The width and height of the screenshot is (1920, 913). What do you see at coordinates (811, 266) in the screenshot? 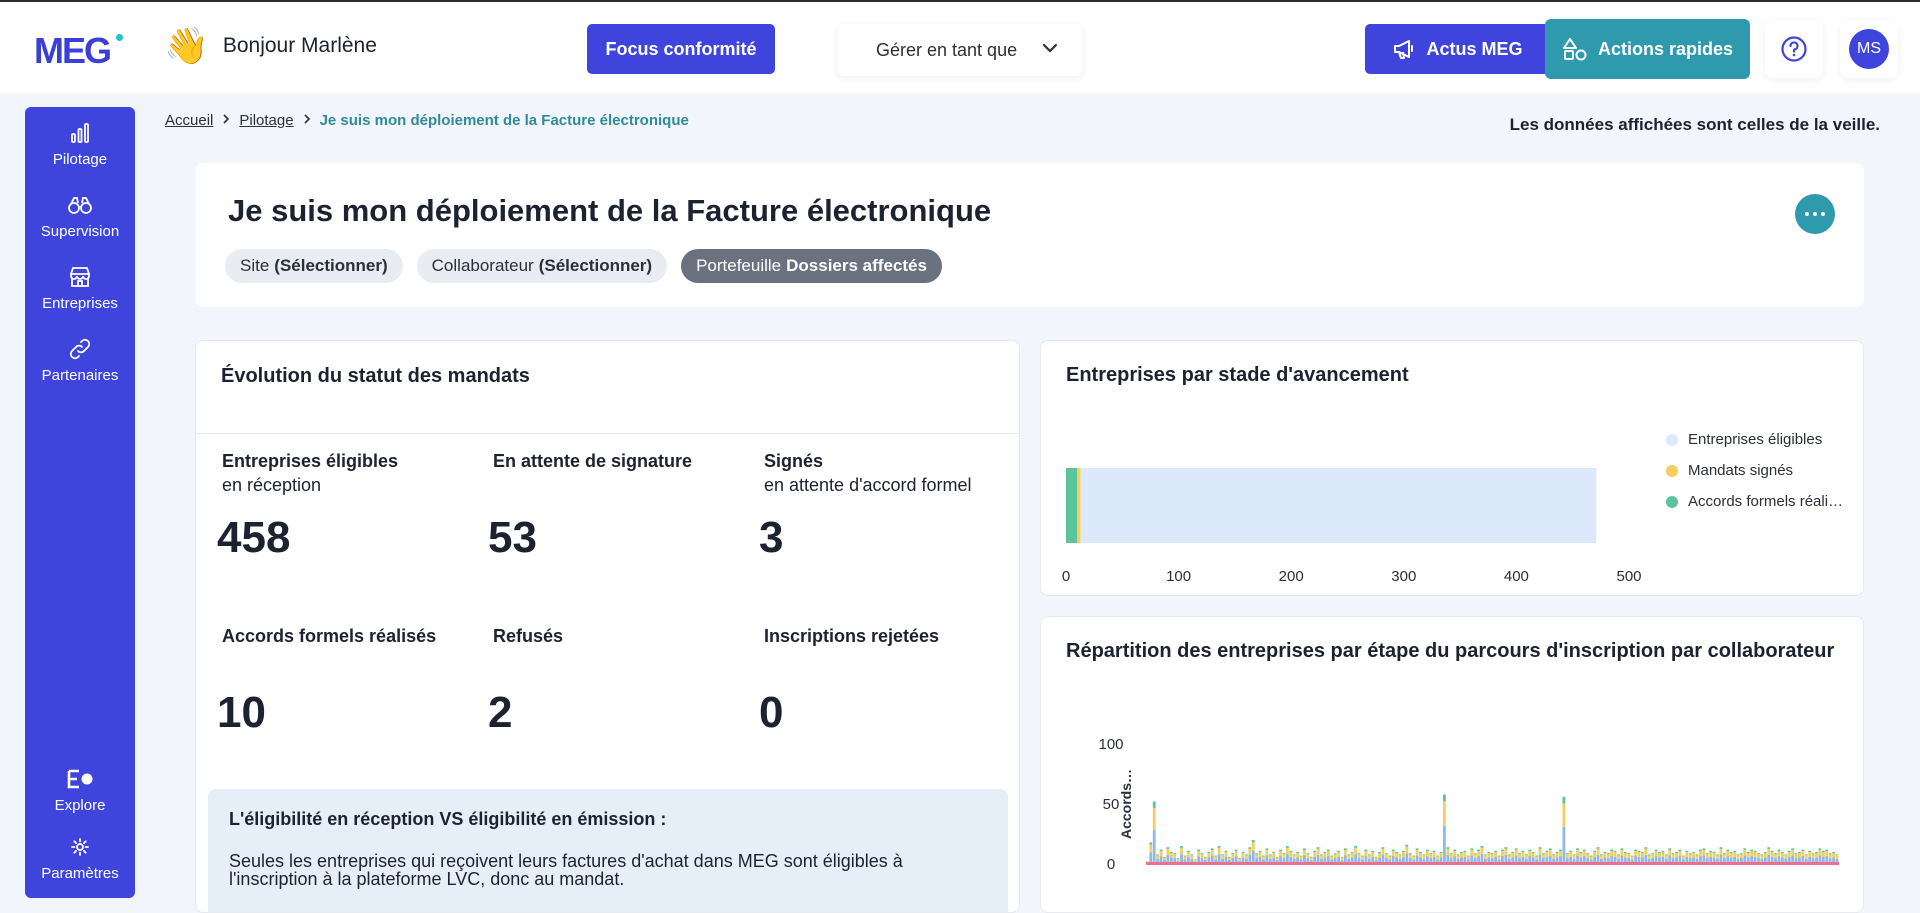
I see `filter-chip-portefeuille: Portefeuille Dossiers affectés` at bounding box center [811, 266].